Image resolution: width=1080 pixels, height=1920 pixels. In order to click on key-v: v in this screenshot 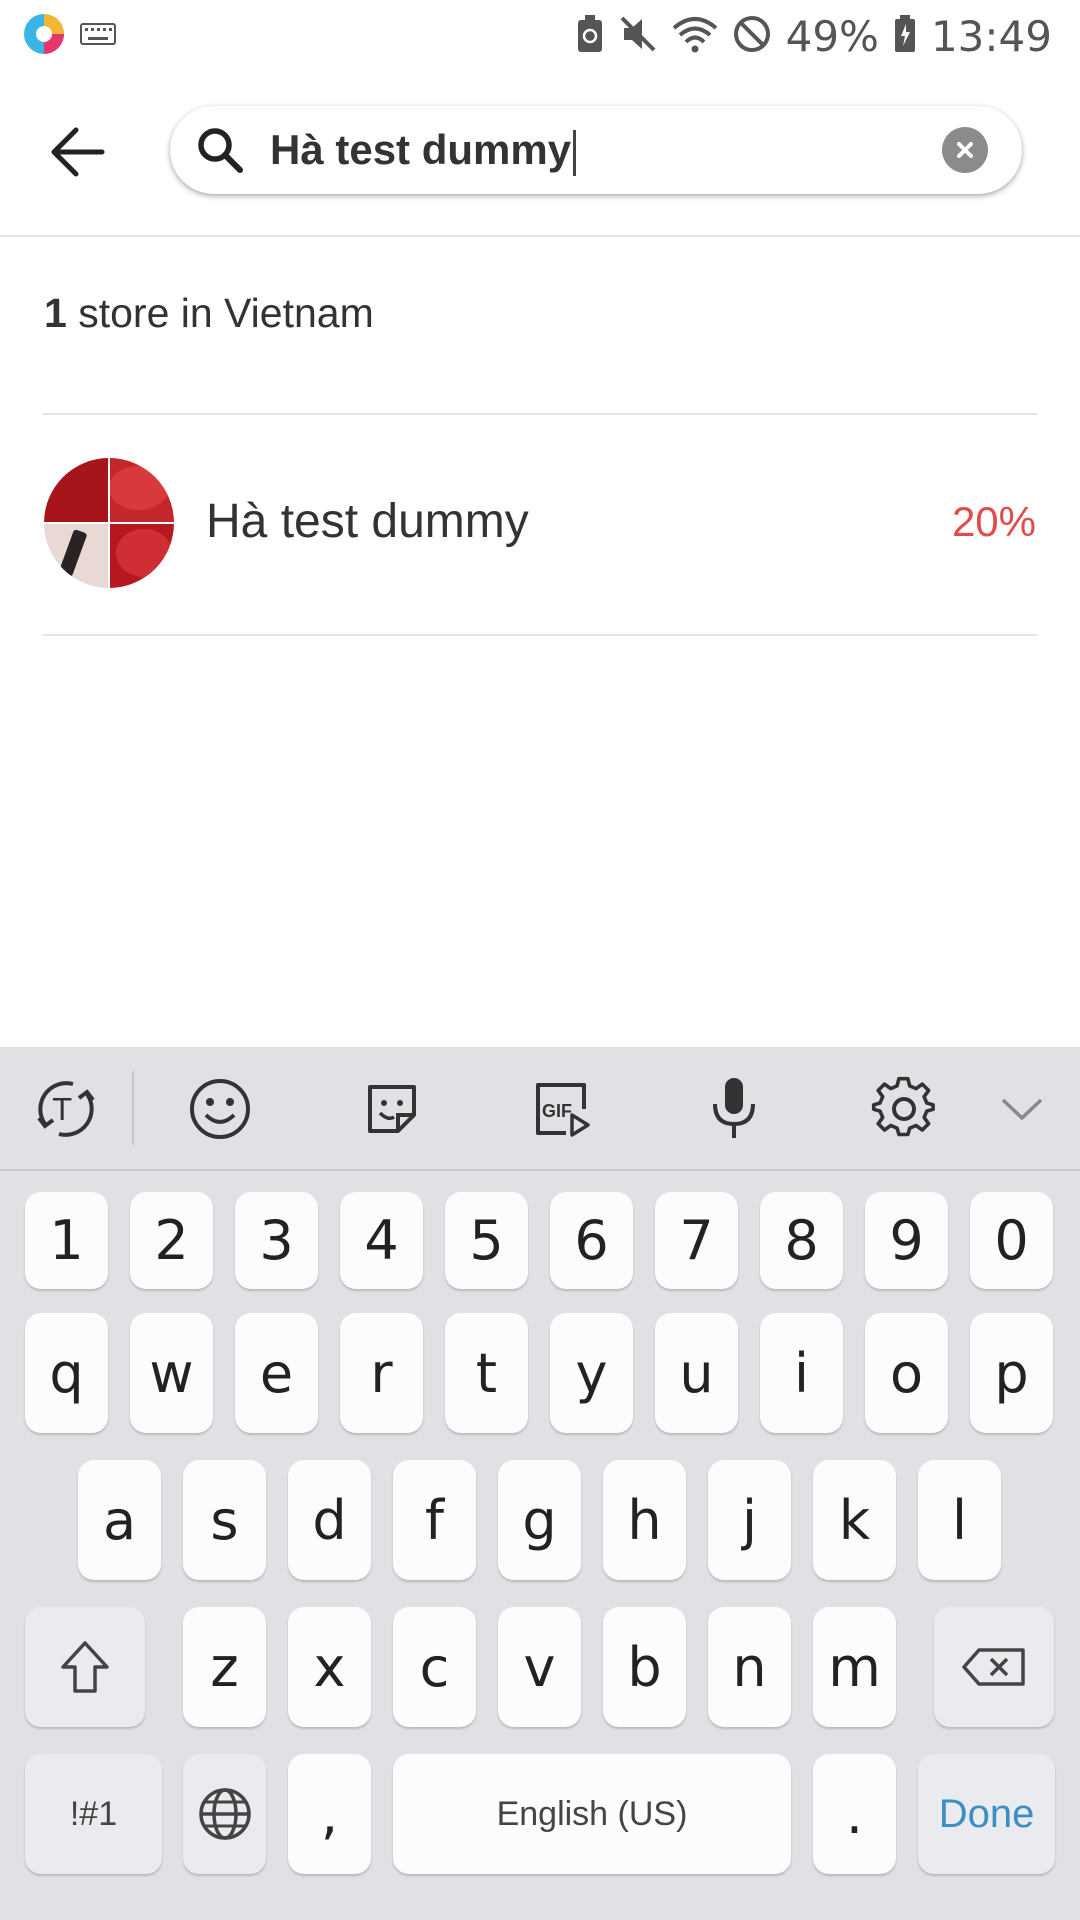, I will do `click(539, 1667)`.